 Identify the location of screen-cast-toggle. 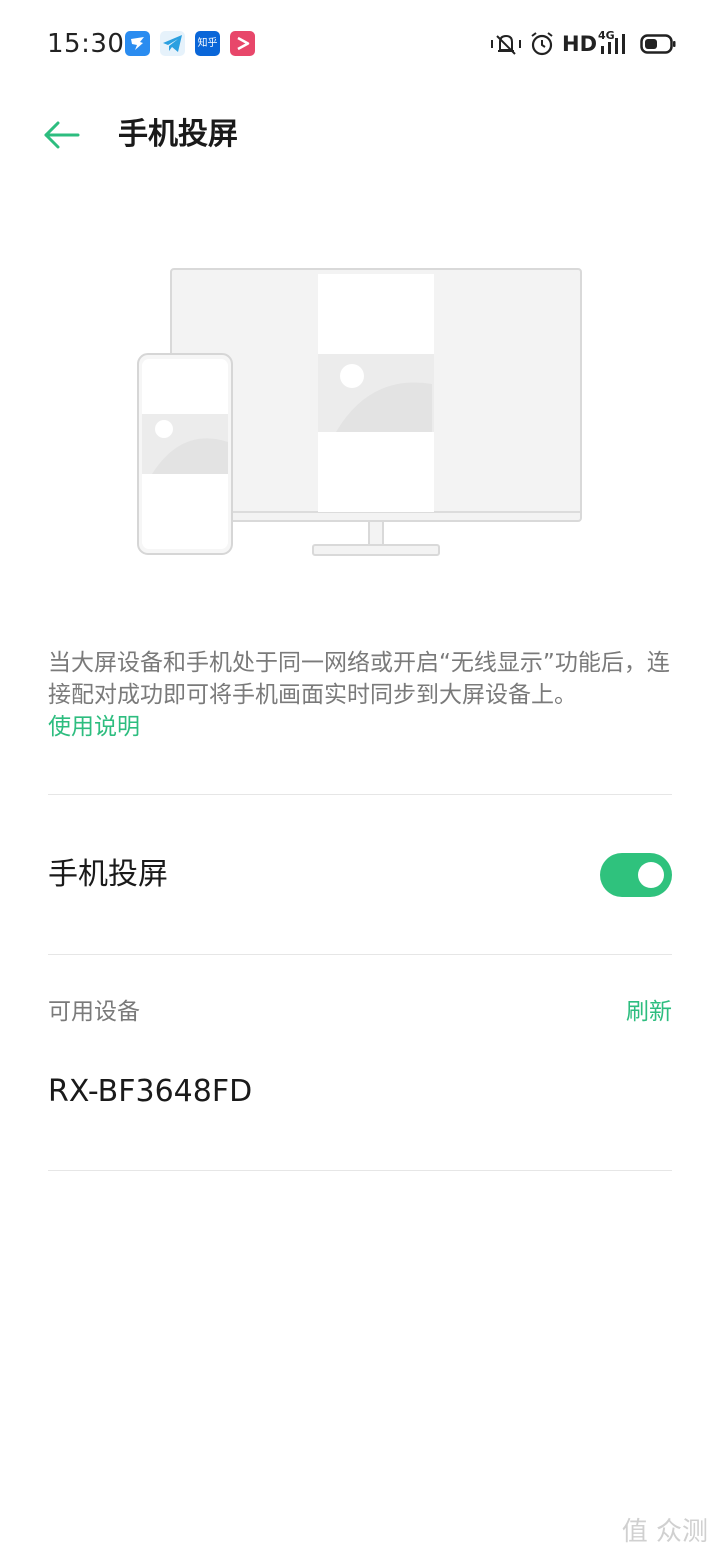
(636, 875).